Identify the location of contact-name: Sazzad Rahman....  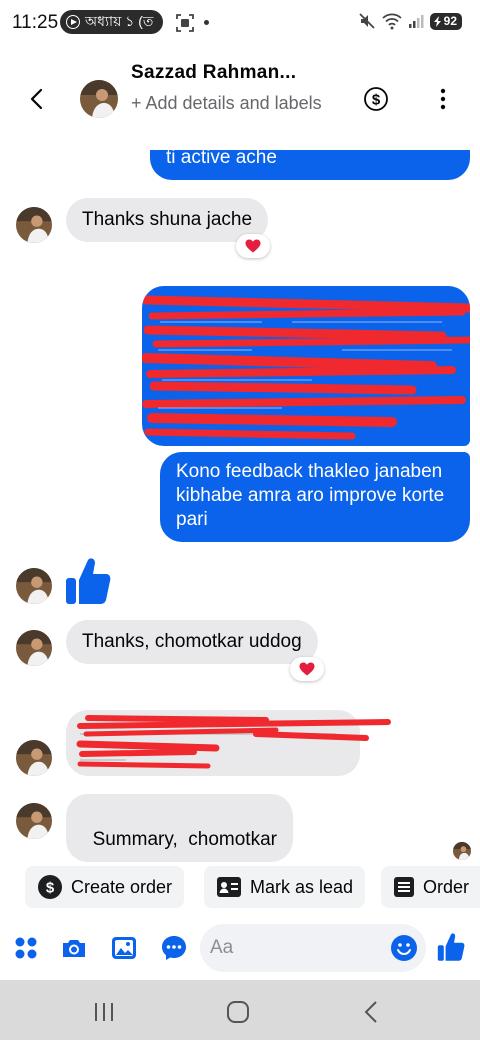
(213, 73).